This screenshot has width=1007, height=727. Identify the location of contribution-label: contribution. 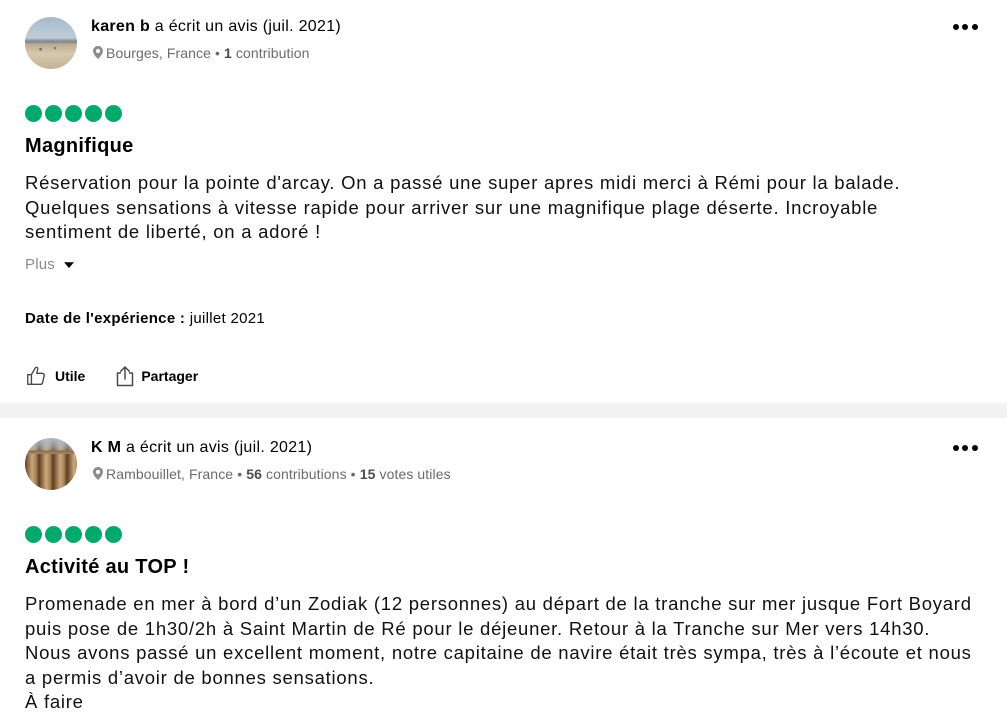
(272, 53).